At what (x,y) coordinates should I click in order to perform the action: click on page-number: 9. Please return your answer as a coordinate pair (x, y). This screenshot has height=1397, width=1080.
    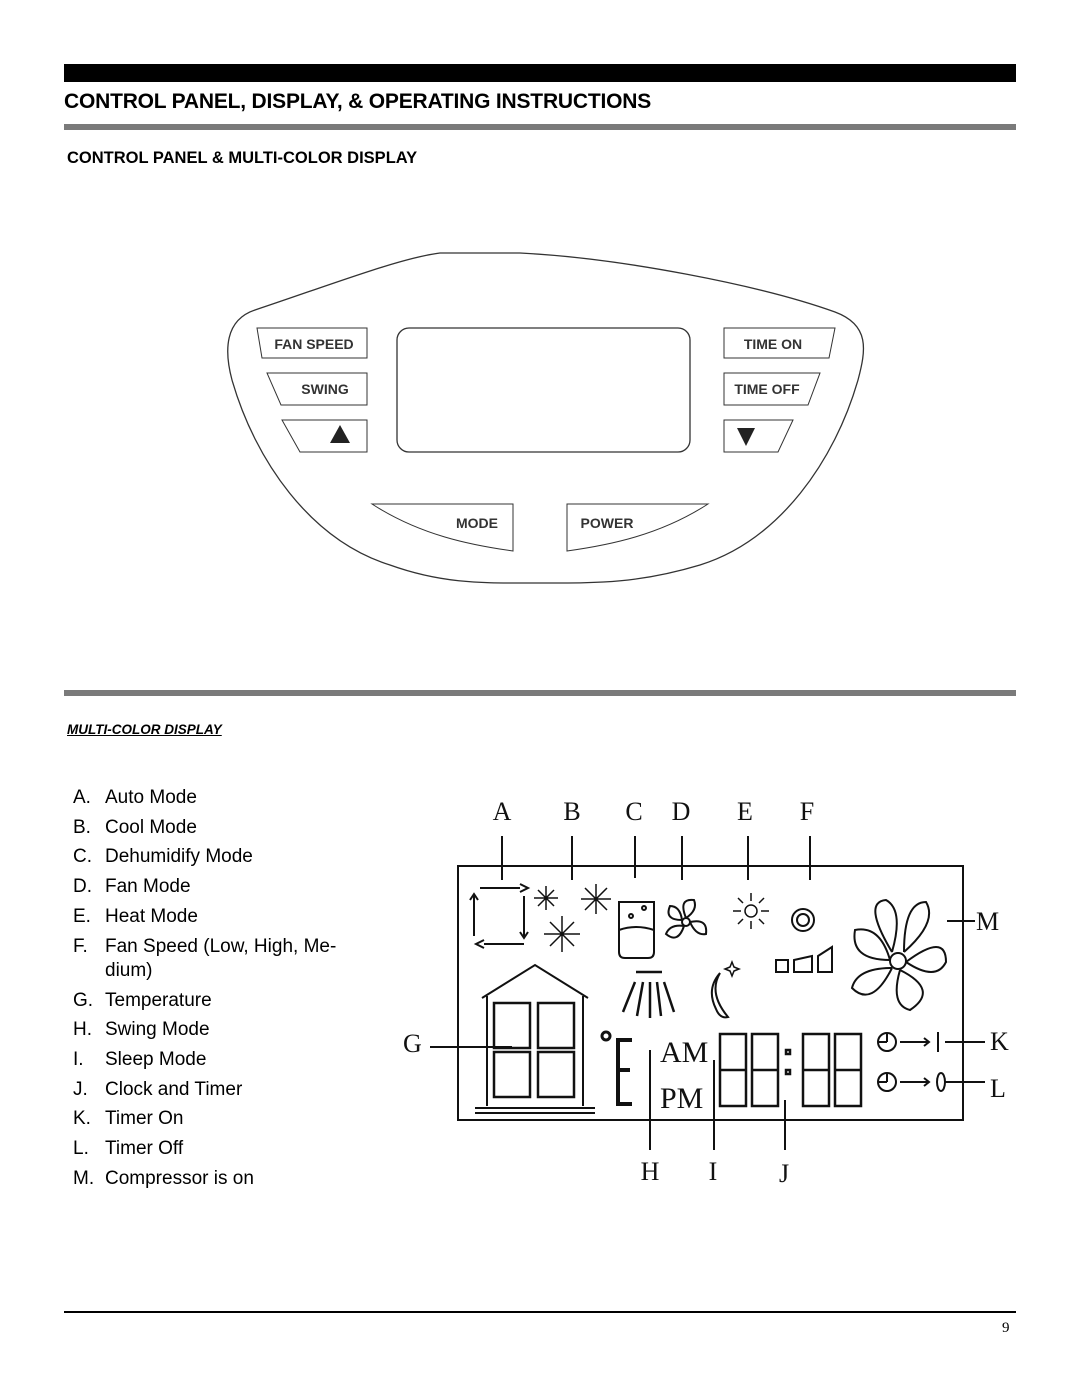
    Looking at the image, I should click on (1006, 1328).